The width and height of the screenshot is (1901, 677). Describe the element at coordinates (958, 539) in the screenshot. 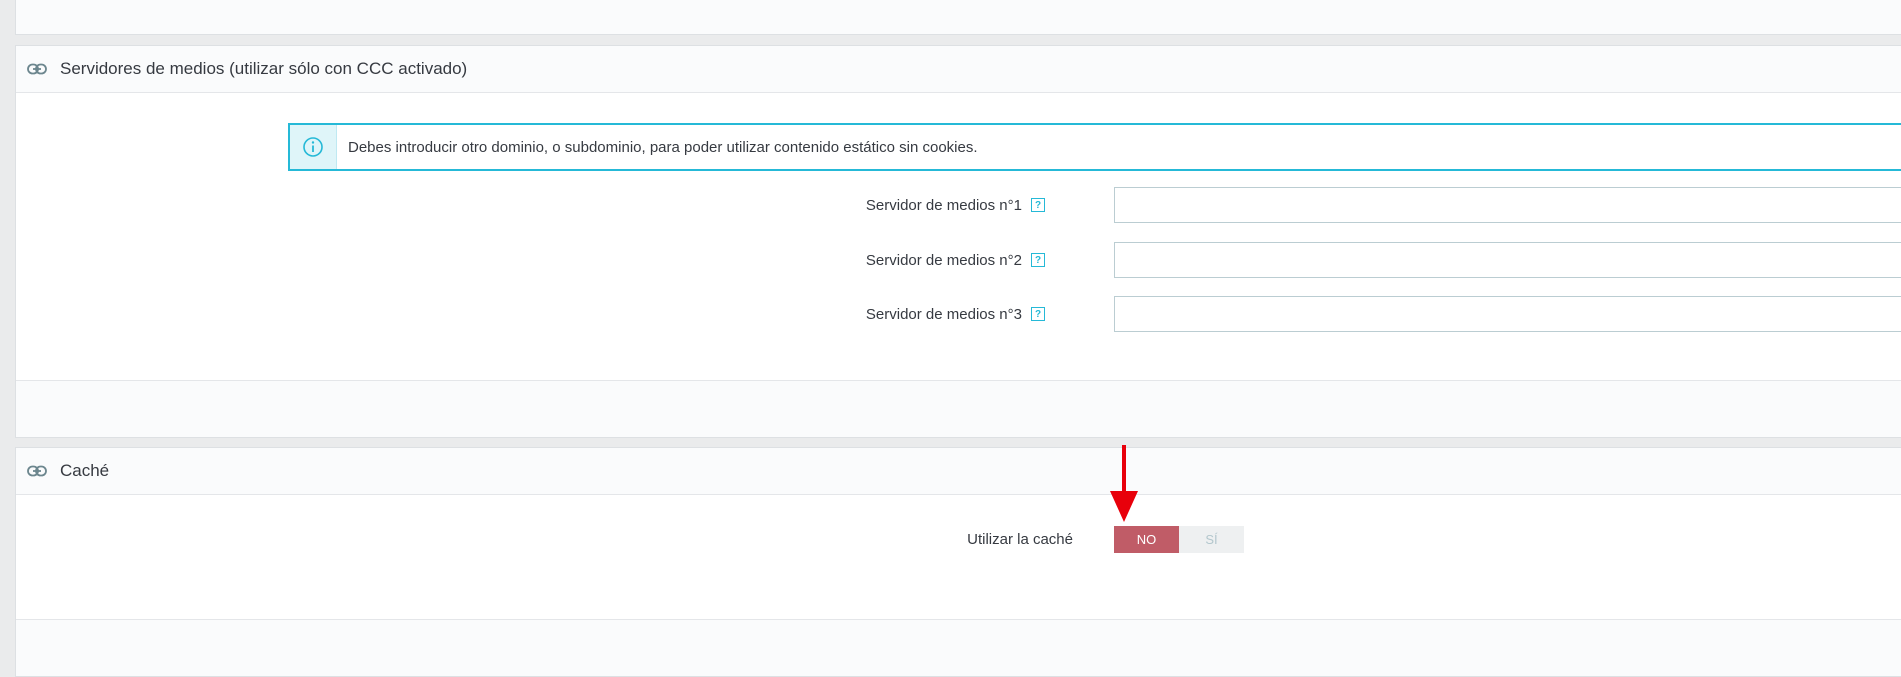

I see `use-cache-row: Utilizar la caché NO SÍ` at that location.